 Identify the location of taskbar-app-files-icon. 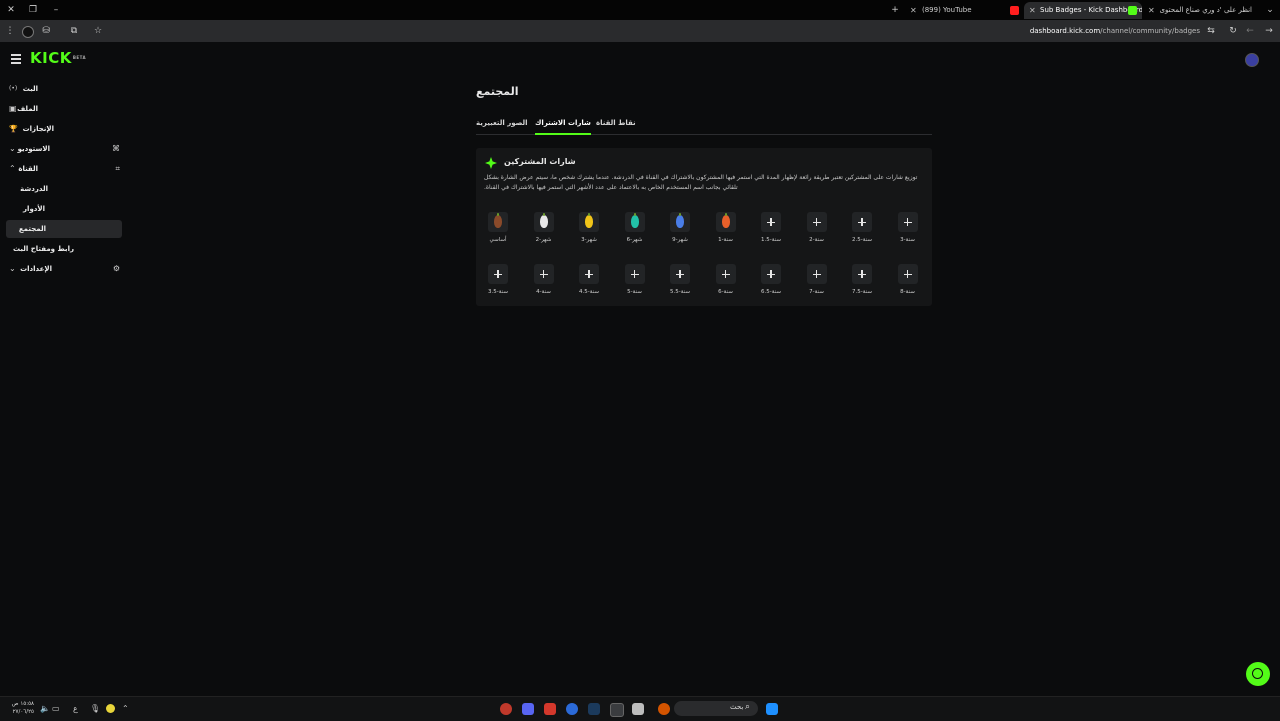
(638, 709).